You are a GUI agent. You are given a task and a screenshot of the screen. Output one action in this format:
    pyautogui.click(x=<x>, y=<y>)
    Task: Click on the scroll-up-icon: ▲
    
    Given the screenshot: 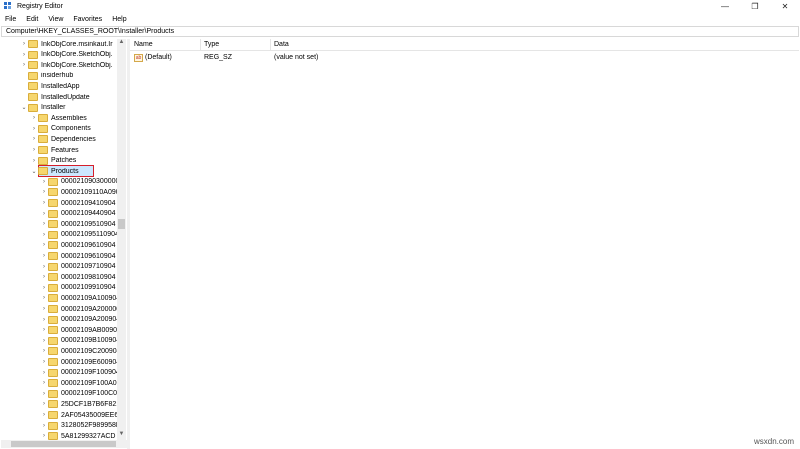 What is the action you would take?
    pyautogui.click(x=121, y=43)
    